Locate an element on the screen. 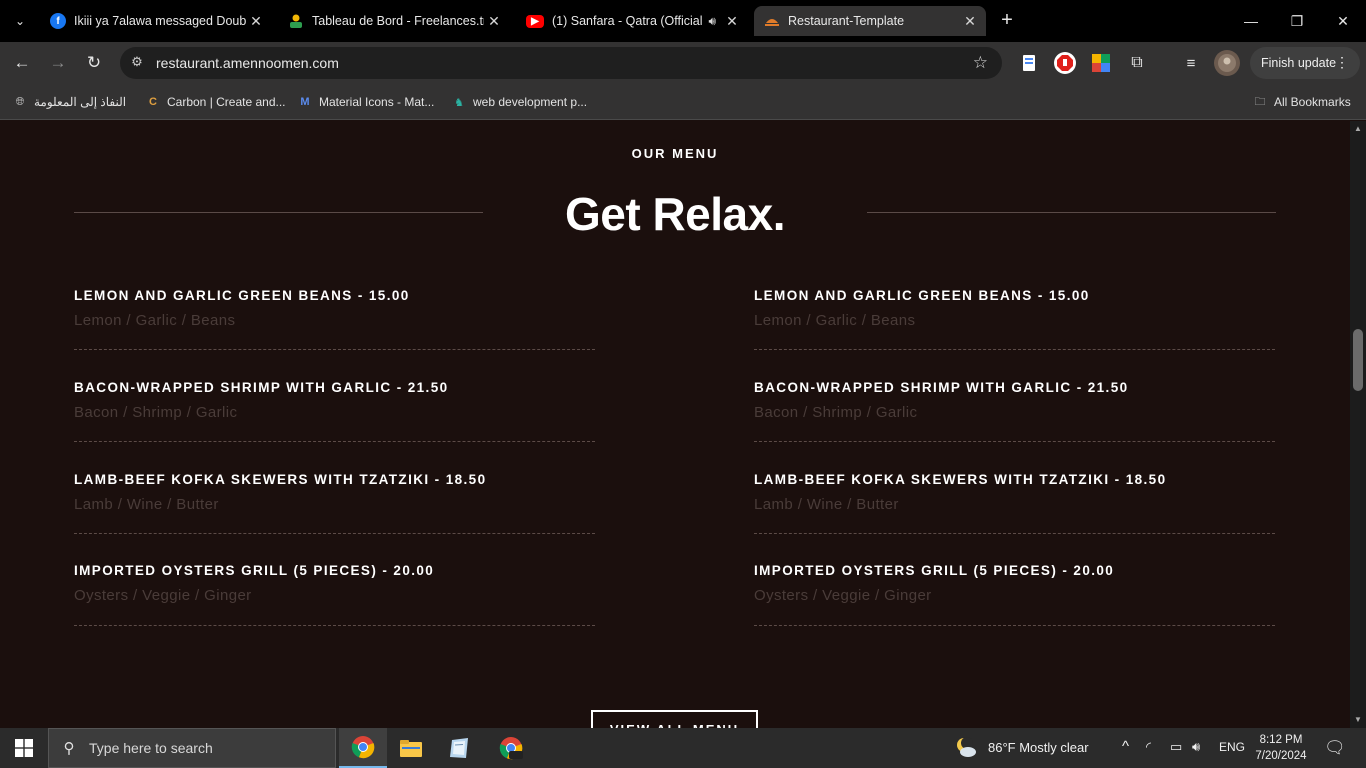 This screenshot has height=768, width=1366. media-queue-icon: ≡ is located at coordinates (1191, 63).